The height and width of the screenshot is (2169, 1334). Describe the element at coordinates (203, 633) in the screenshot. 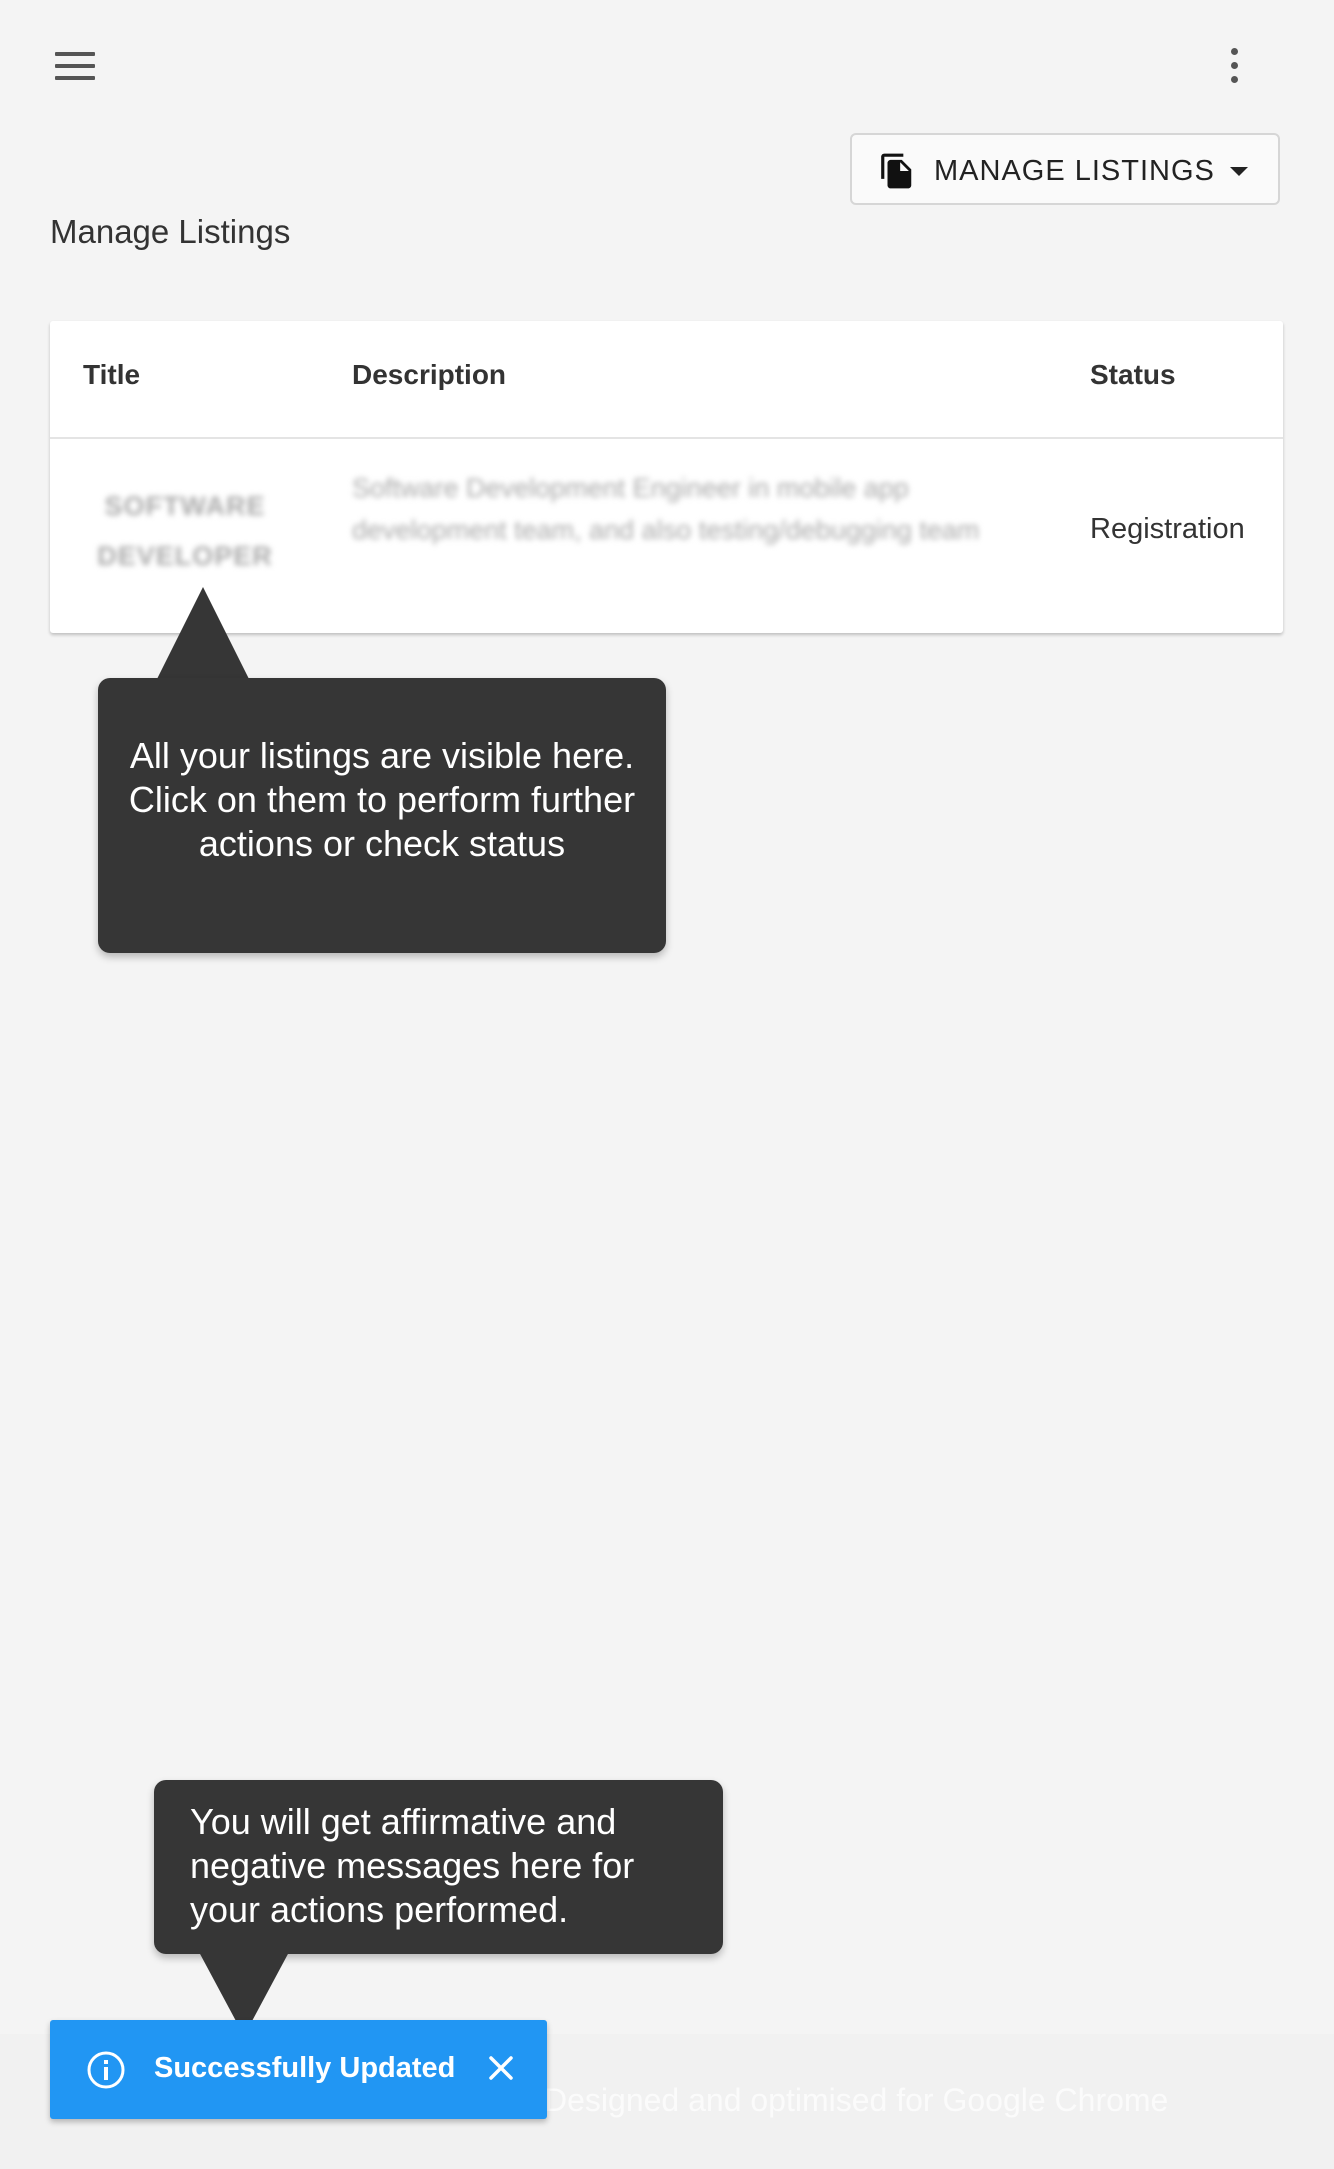

I see `tooltip-arrow` at that location.